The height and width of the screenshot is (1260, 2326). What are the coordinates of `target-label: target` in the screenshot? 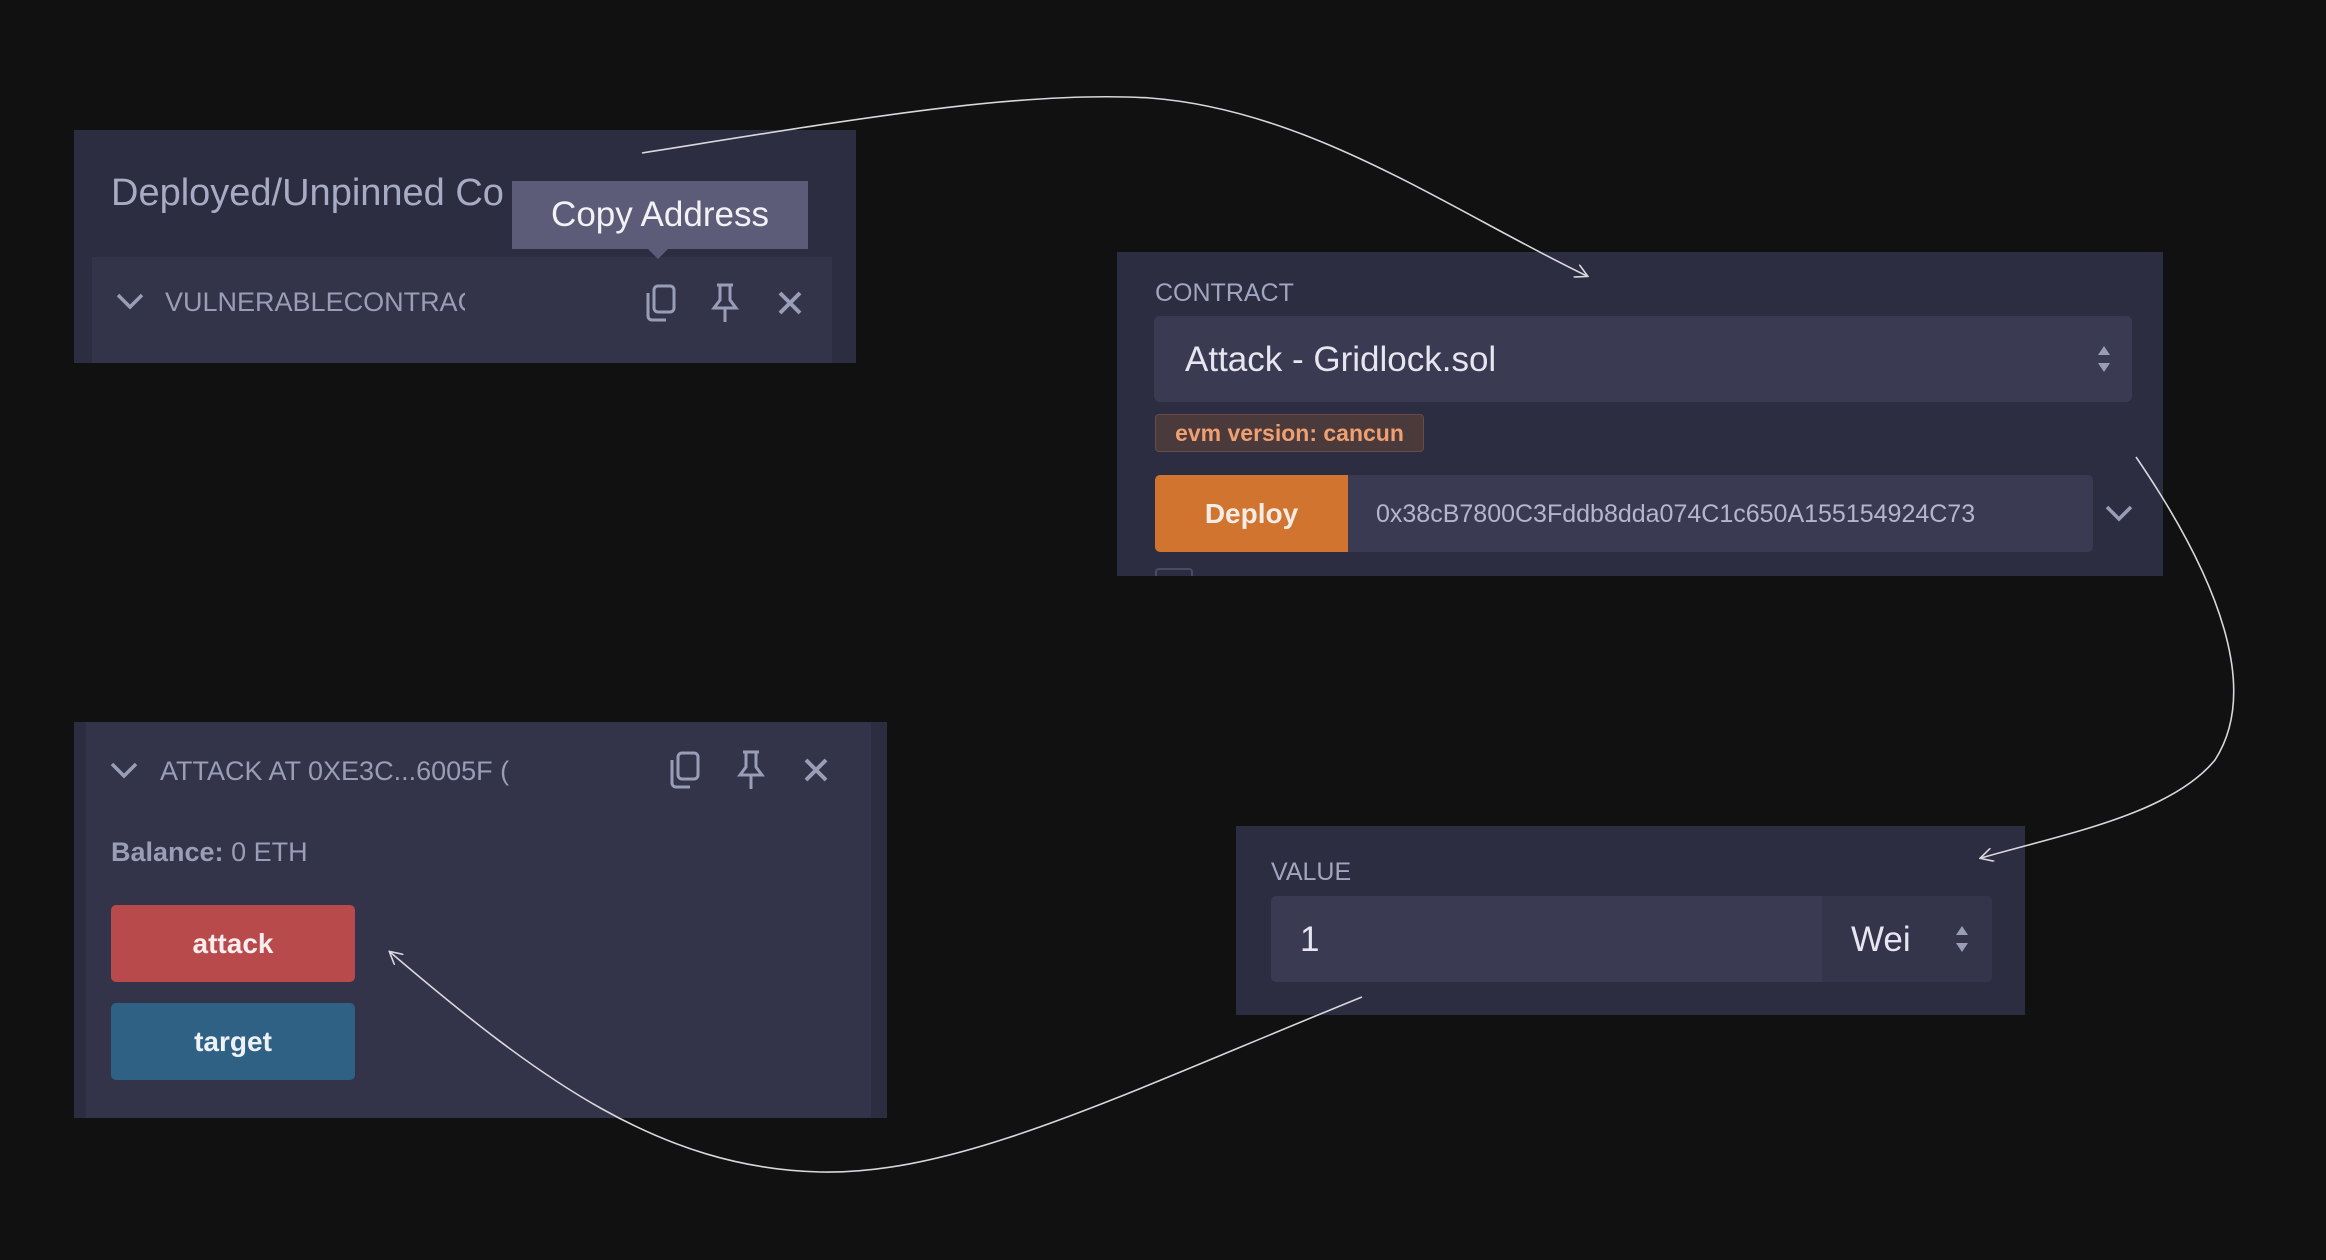 It's located at (233, 1041).